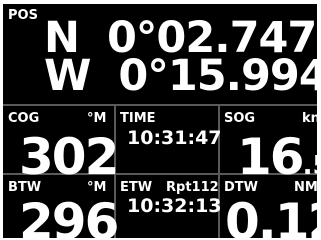 Image resolution: width=321 pixels, height=240 pixels. What do you see at coordinates (192, 187) in the screenshot?
I see `etw-waypoint-name: Rpt112` at bounding box center [192, 187].